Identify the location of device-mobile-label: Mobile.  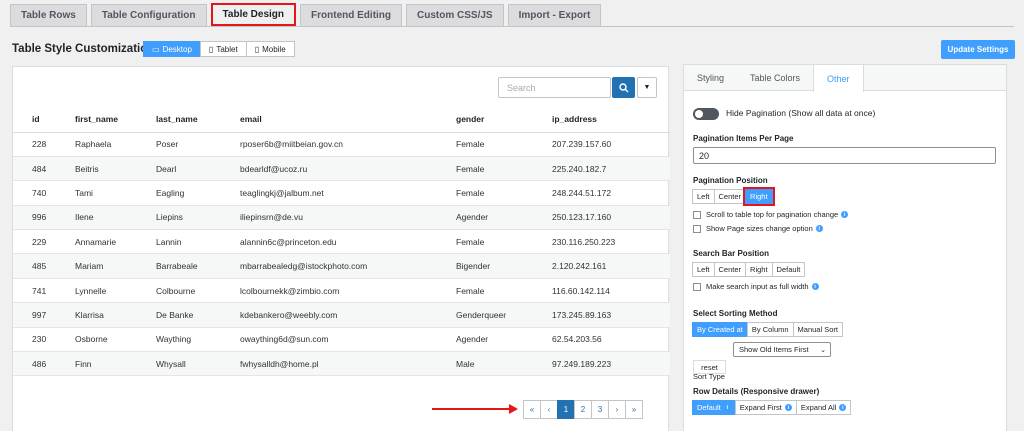
(274, 49).